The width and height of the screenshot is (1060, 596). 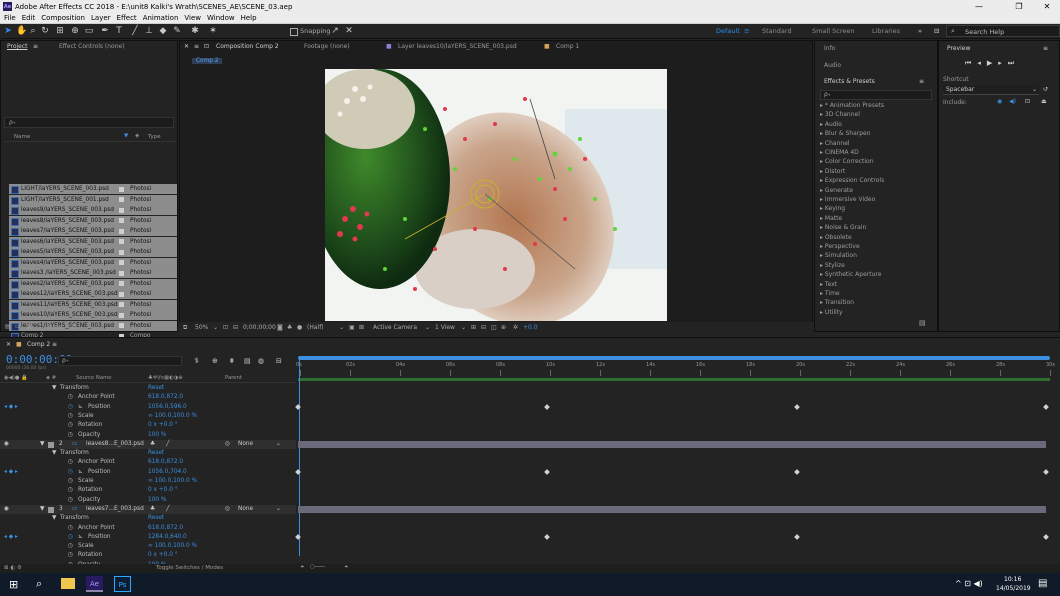 What do you see at coordinates (852, 180) in the screenshot?
I see `effect-category: ▸ Expression Controls` at bounding box center [852, 180].